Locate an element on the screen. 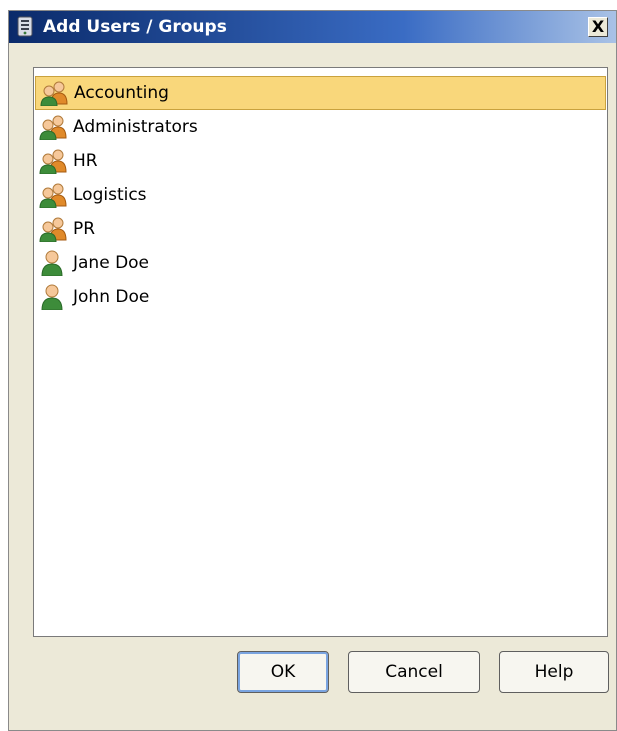 Image resolution: width=617 pixels, height=731 pixels. ok-button: OK is located at coordinates (283, 672).